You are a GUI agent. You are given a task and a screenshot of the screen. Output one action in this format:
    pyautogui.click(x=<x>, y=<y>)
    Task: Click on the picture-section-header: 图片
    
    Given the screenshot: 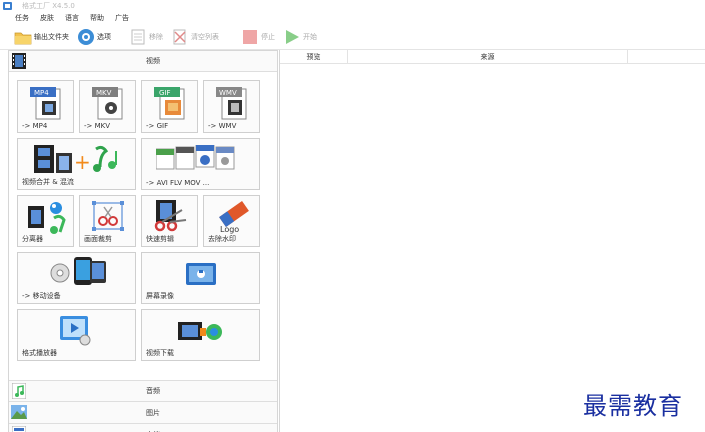 What is the action you would take?
    pyautogui.click(x=143, y=413)
    